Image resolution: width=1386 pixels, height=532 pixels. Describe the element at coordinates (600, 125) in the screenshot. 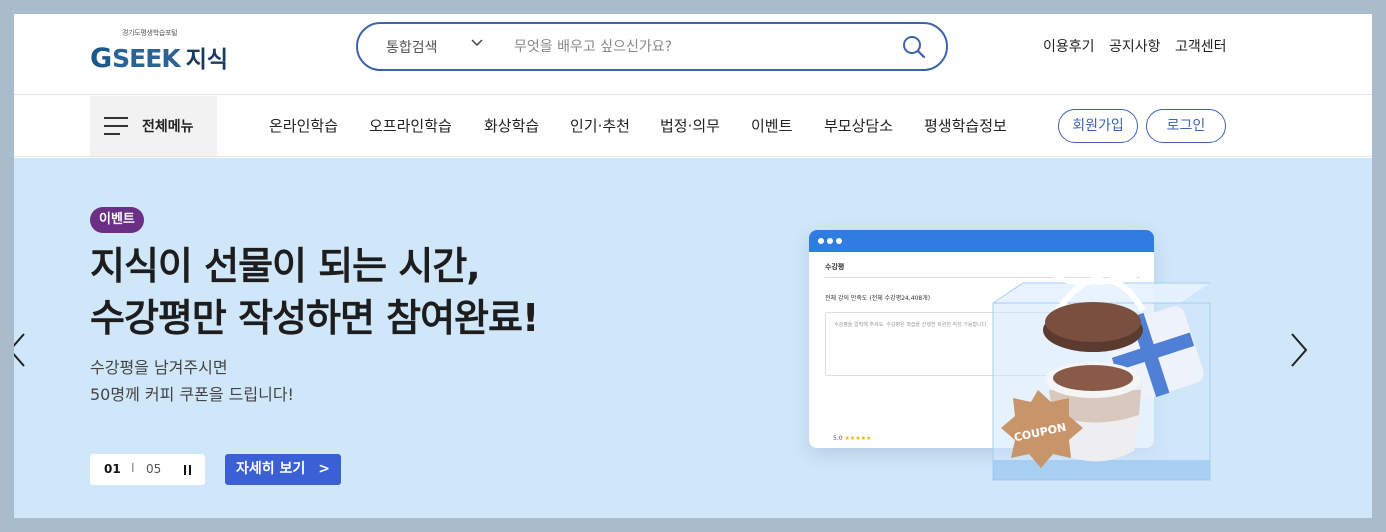

I see `nav-item-popular: 인기·추천` at that location.